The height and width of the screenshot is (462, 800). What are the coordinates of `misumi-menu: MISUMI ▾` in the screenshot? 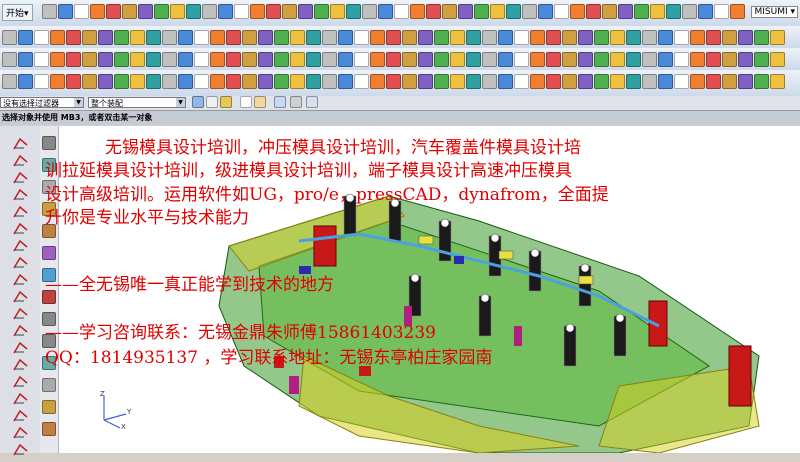 It's located at (774, 12).